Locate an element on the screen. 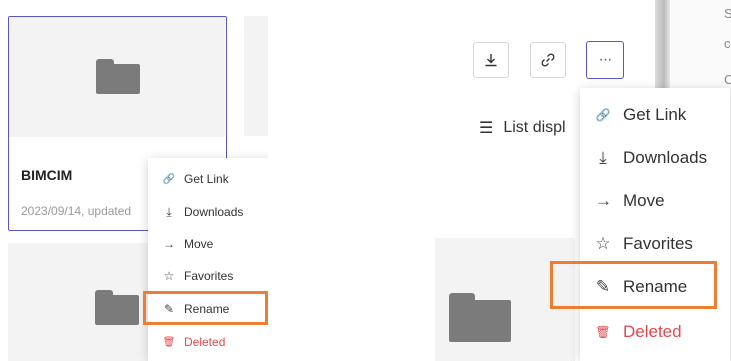  link-icon is located at coordinates (548, 60).